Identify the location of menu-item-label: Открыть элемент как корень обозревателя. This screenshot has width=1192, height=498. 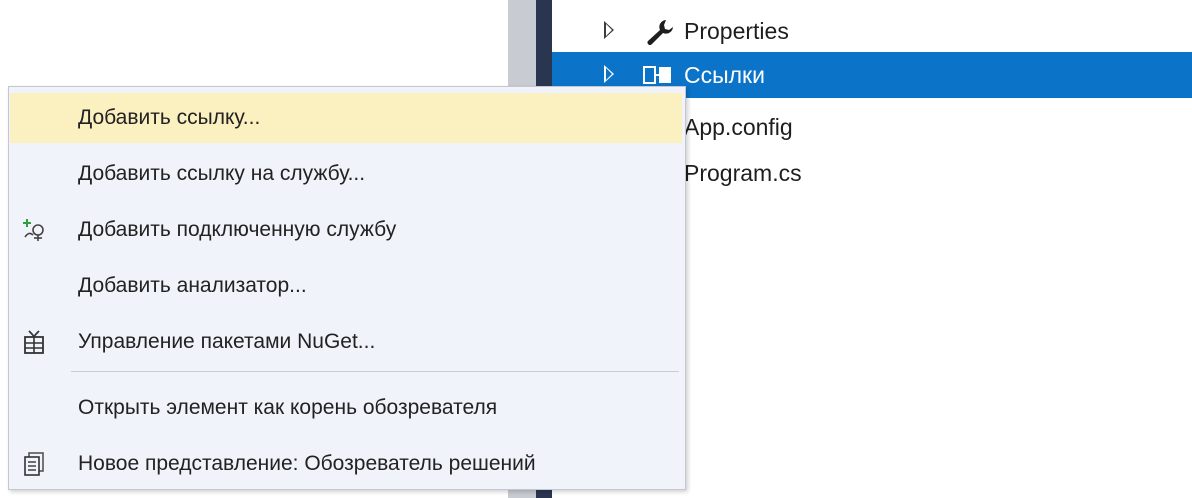
(288, 407).